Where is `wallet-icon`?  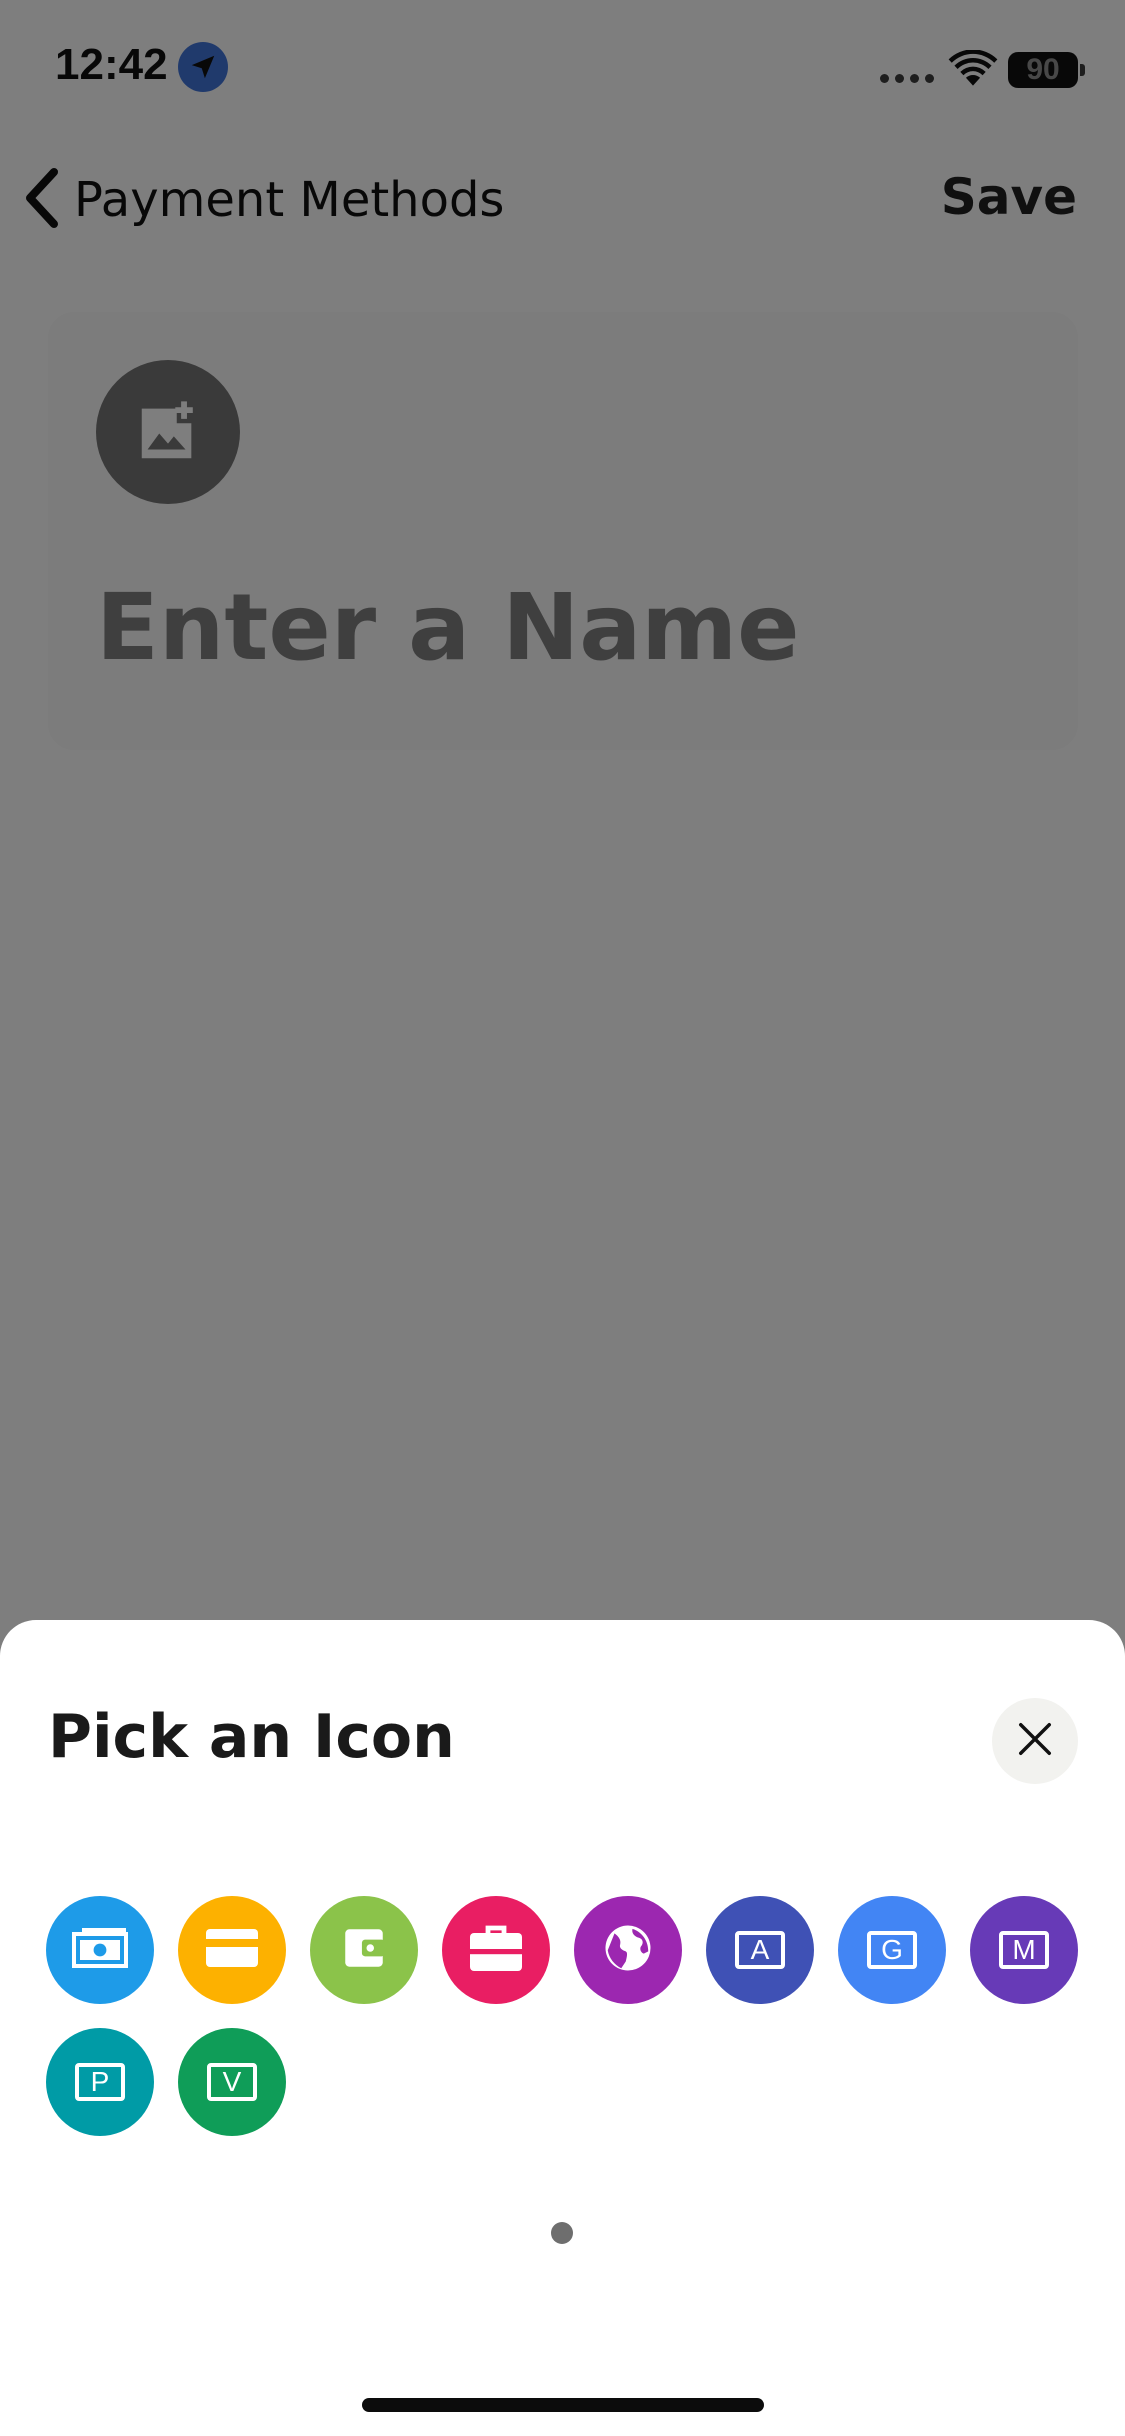 wallet-icon is located at coordinates (364, 1950).